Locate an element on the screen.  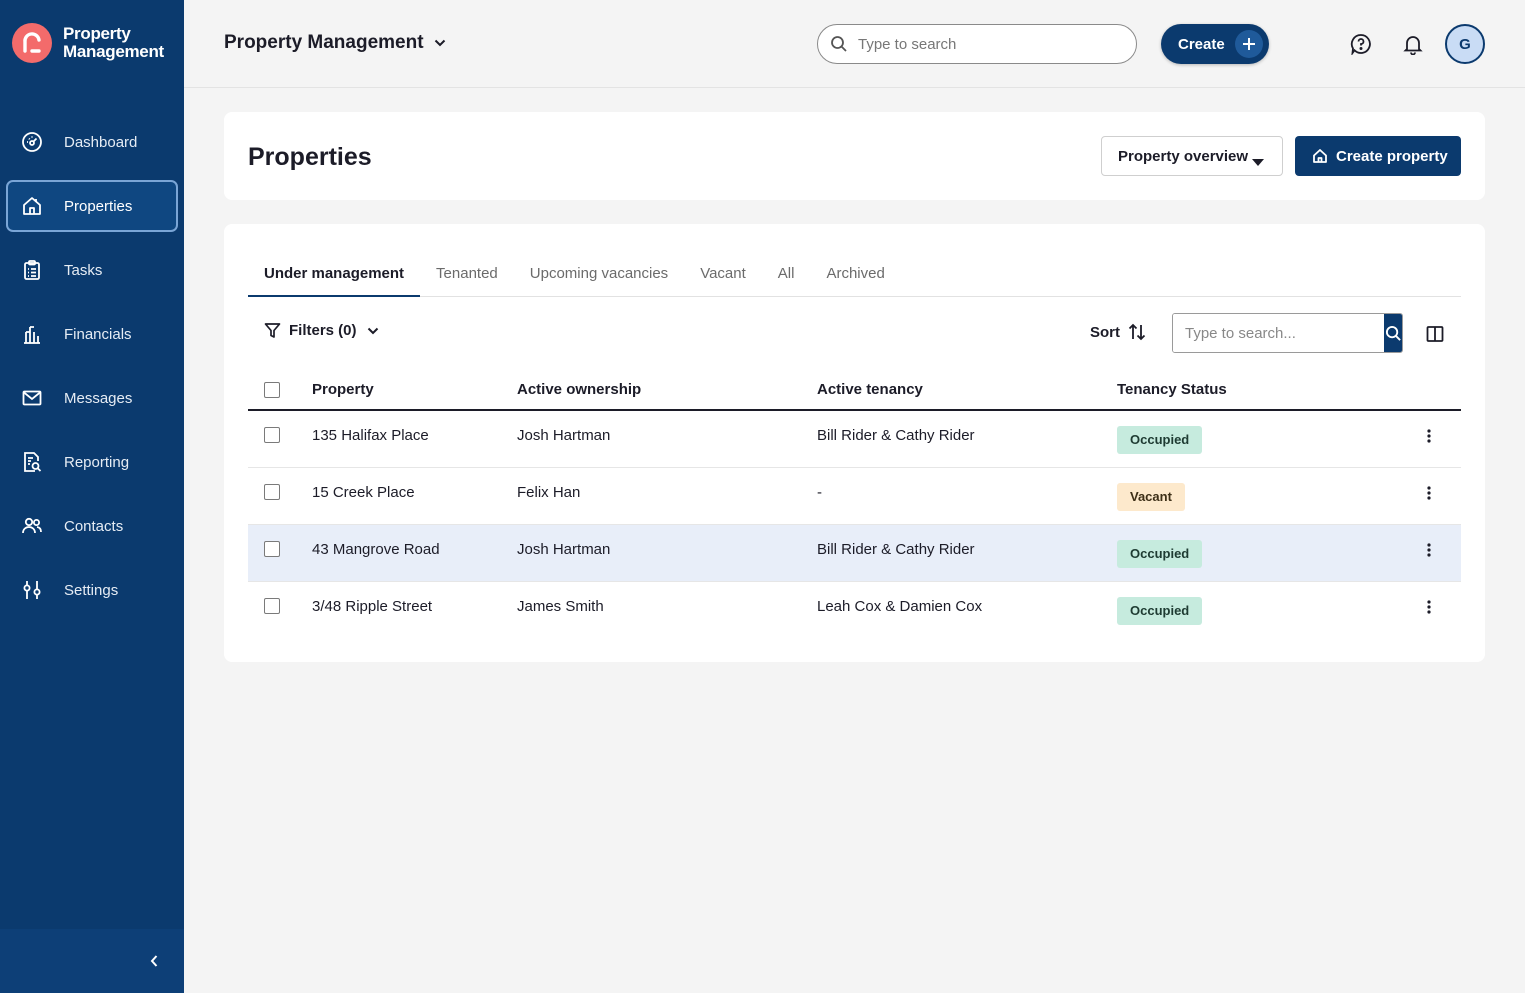
help-button is located at coordinates (1361, 44).